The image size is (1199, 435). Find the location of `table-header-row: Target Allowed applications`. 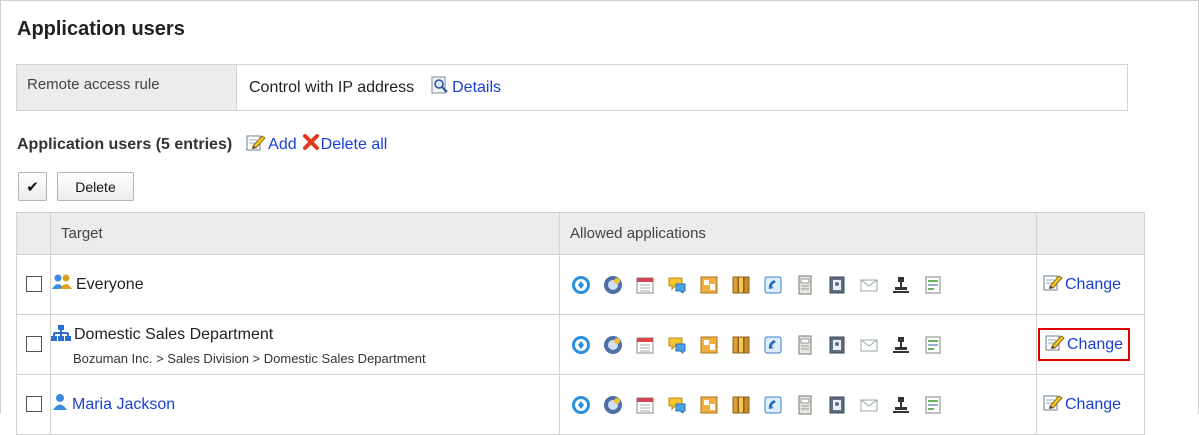

table-header-row: Target Allowed applications is located at coordinates (580, 233).